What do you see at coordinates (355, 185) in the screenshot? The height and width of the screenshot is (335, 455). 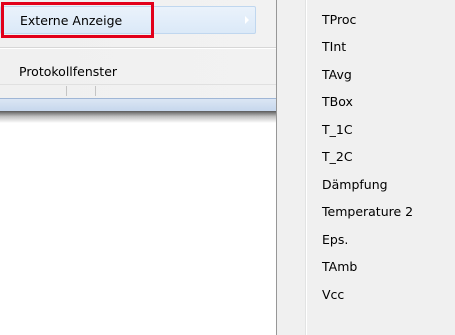 I see `submenu-item-daempfung: Dämpfung` at bounding box center [355, 185].